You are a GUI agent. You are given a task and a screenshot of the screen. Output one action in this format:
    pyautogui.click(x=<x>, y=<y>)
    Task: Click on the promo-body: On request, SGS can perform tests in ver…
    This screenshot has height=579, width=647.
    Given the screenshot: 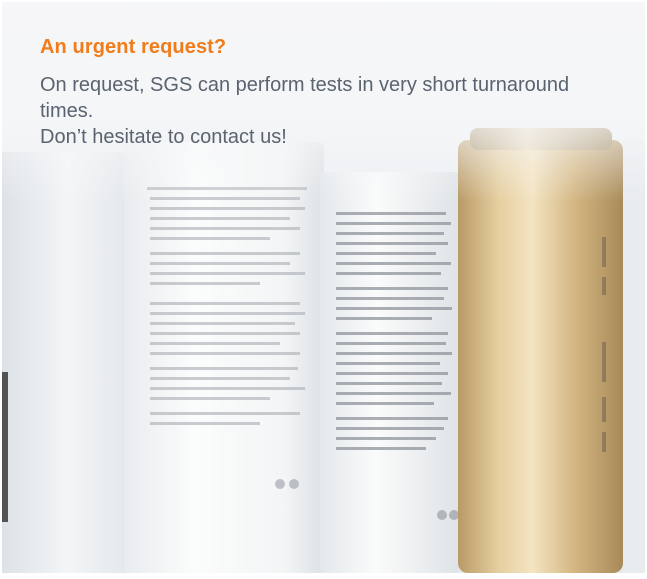 What is the action you would take?
    pyautogui.click(x=320, y=111)
    